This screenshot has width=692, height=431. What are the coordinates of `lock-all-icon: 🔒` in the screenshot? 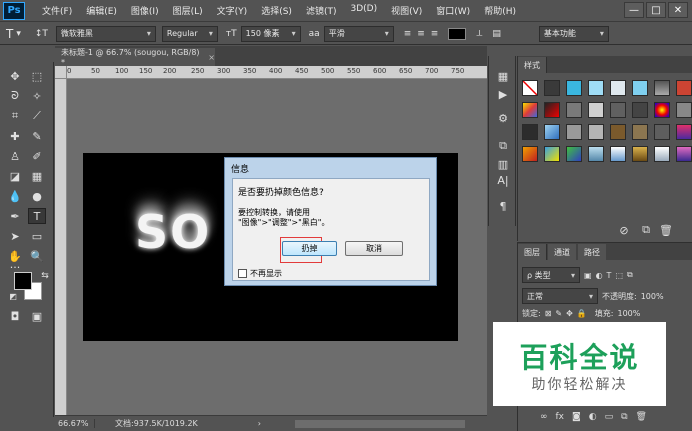 It's located at (582, 313).